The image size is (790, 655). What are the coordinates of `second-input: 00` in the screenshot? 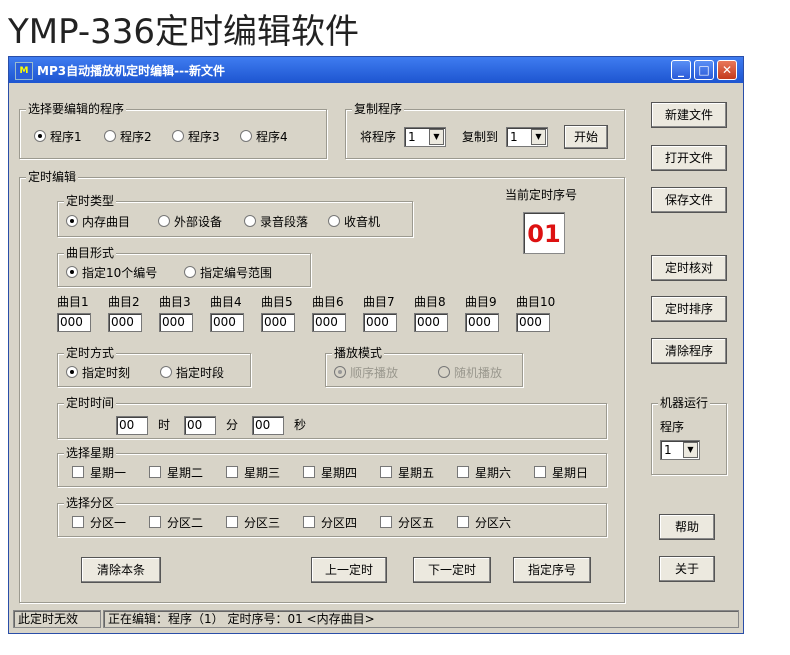 It's located at (268, 425).